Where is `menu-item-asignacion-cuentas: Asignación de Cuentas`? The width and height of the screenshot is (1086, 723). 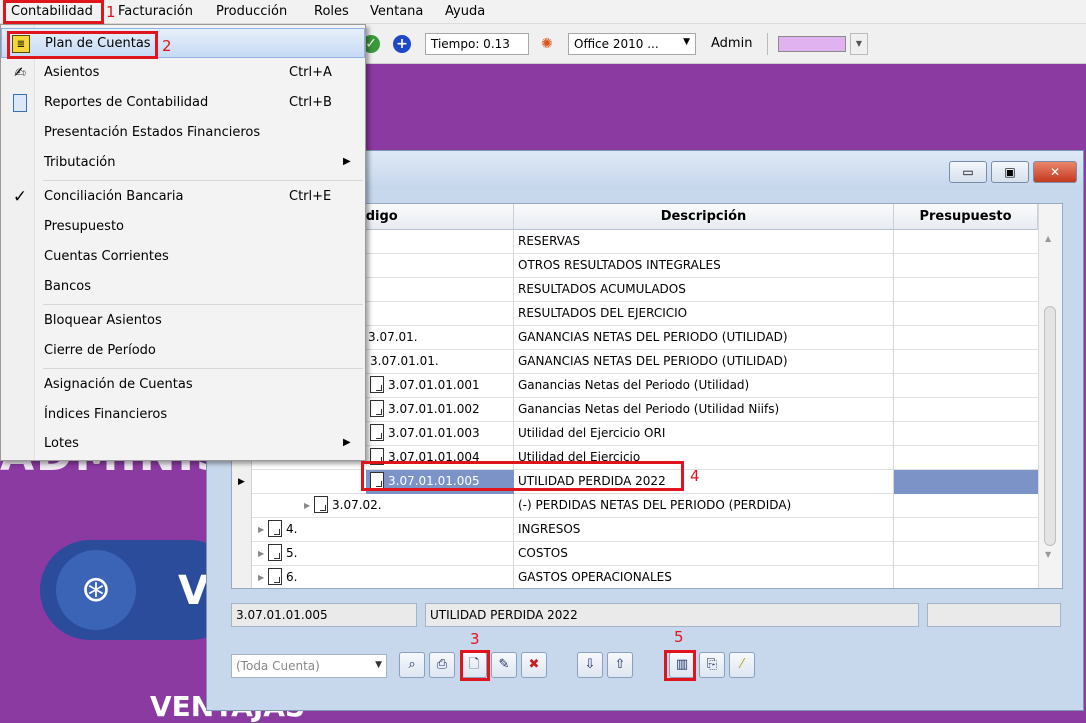 menu-item-asignacion-cuentas: Asignación de Cuentas is located at coordinates (183, 385).